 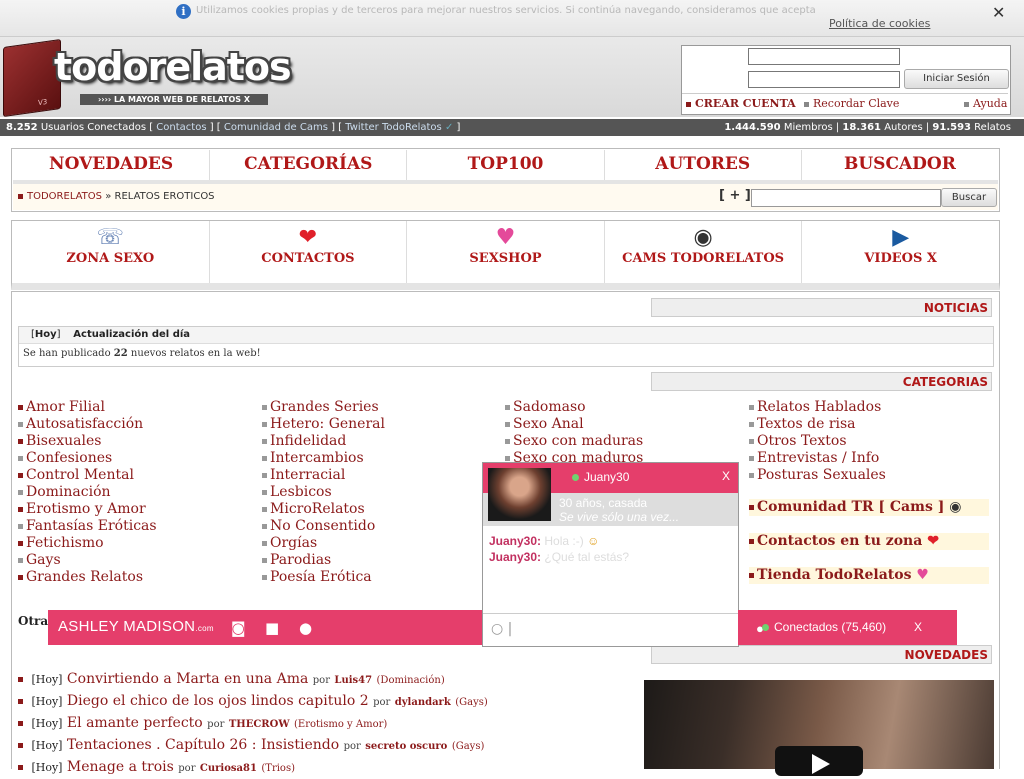 I want to click on tienda-link: Tienda TodoRelatos ♥, so click(x=869, y=575).